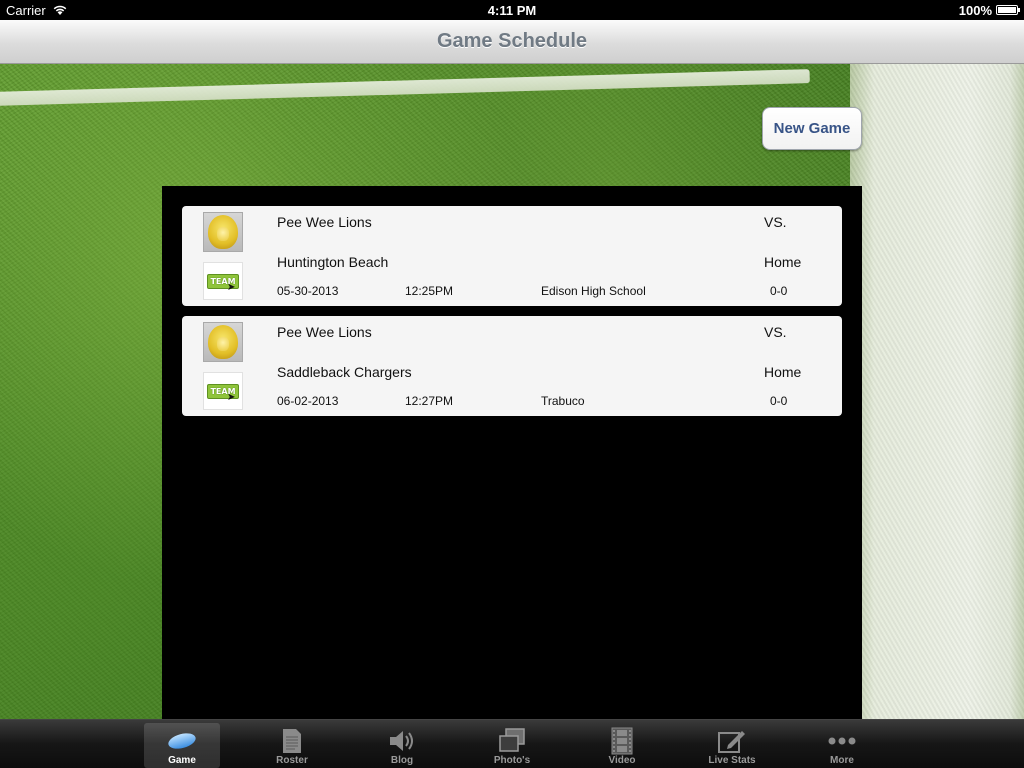 This screenshot has height=768, width=1024. What do you see at coordinates (402, 741) in the screenshot?
I see `speaker-icon` at bounding box center [402, 741].